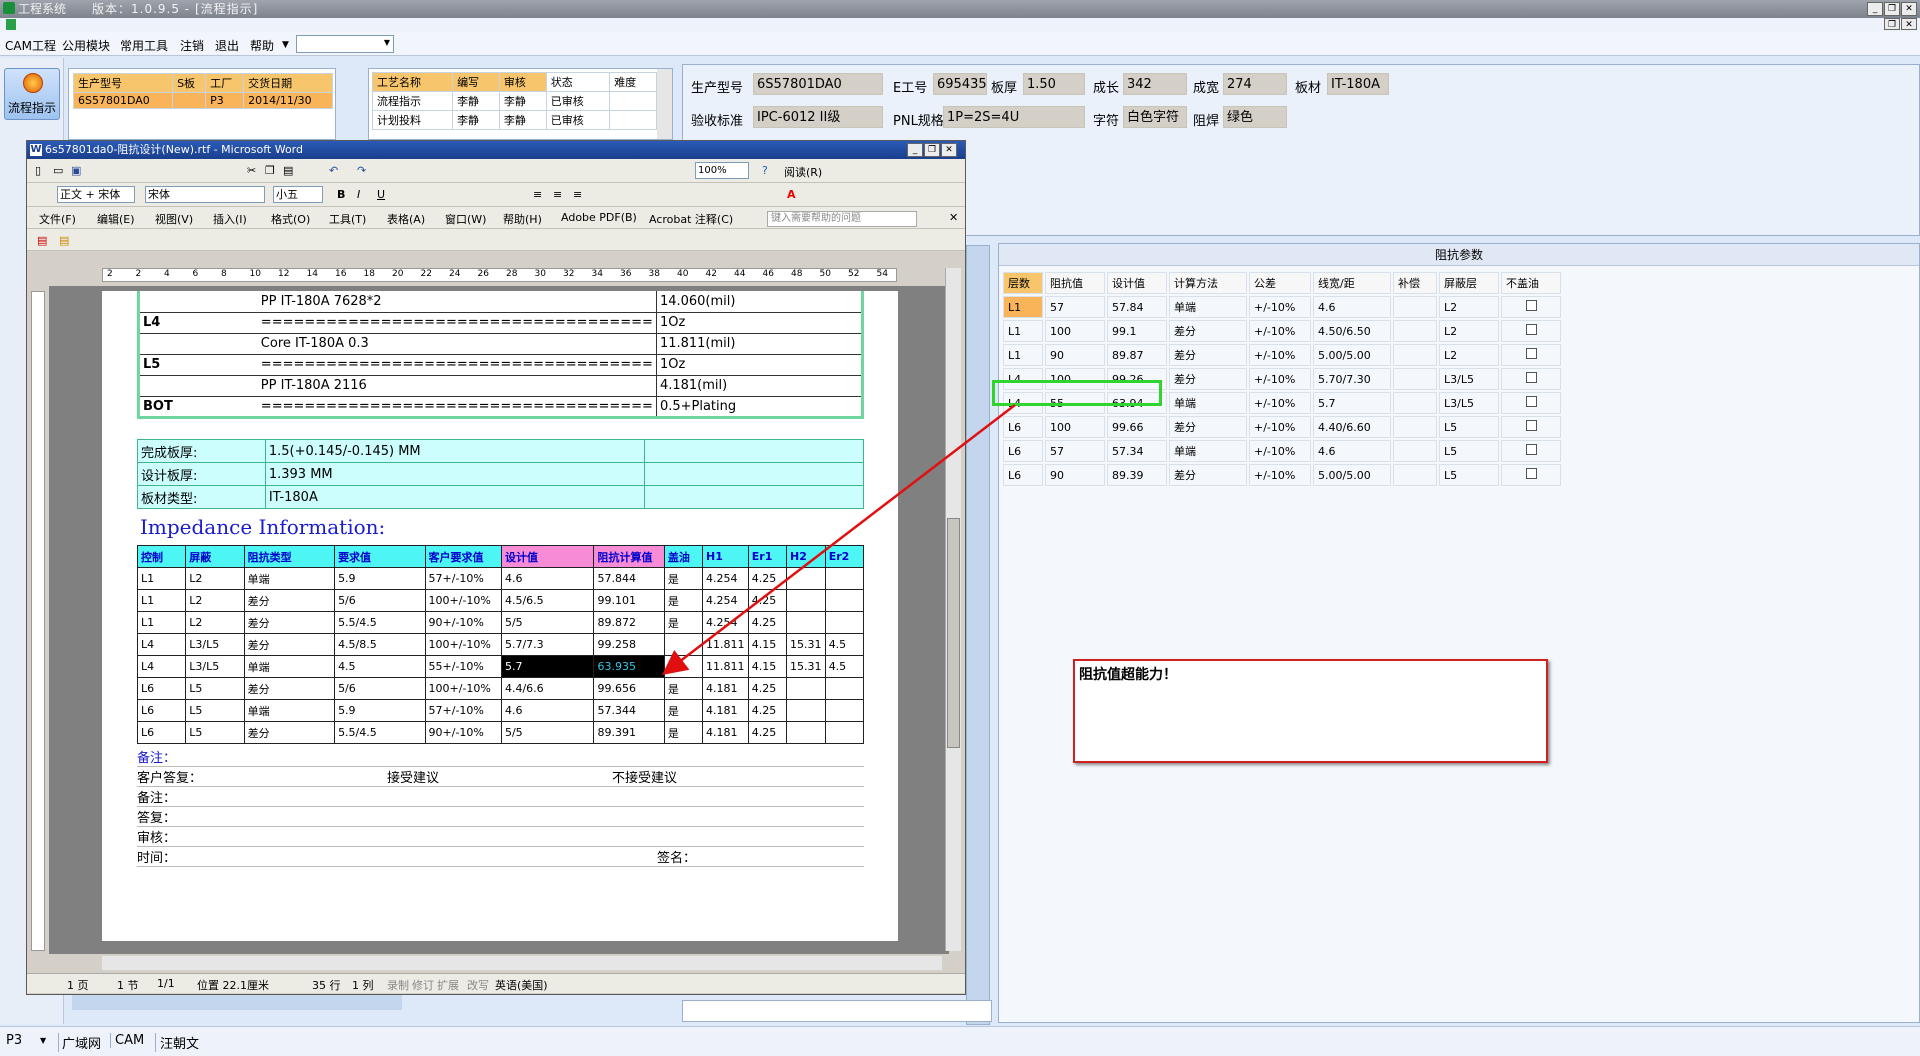 The height and width of the screenshot is (1056, 1920). What do you see at coordinates (960, 1041) in the screenshot?
I see `status-bar: P3 ▼ 广域网 CAM 汪朝文` at bounding box center [960, 1041].